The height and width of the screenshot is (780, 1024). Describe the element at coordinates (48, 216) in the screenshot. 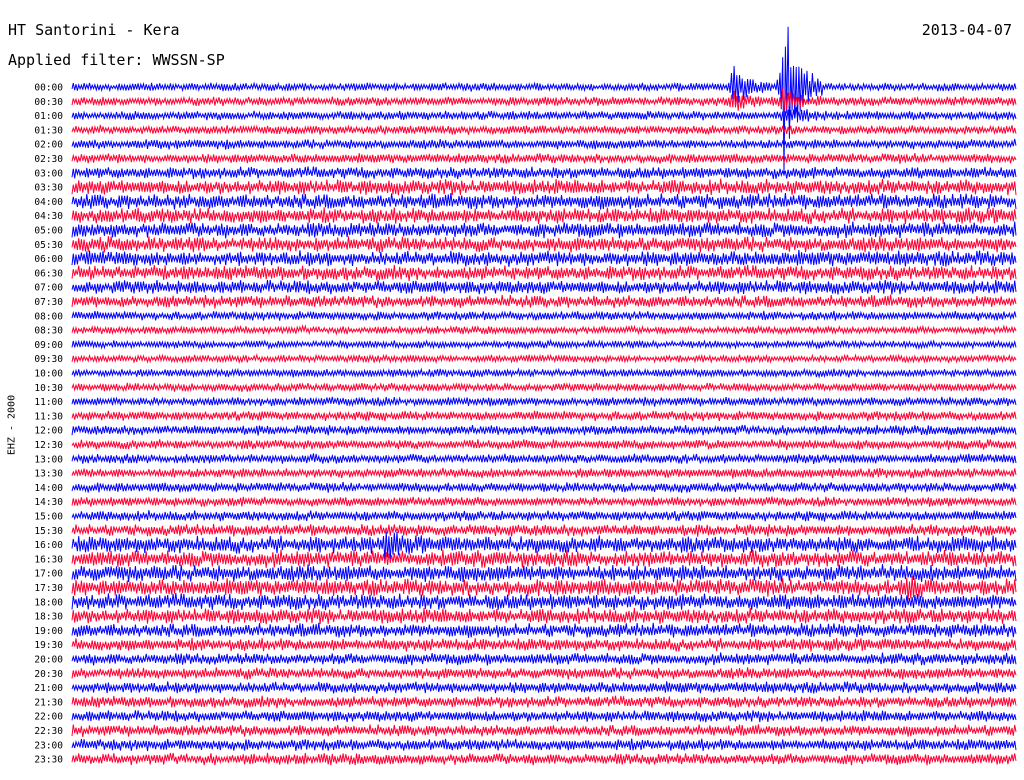

I see `time-tick-label: 04:30` at that location.